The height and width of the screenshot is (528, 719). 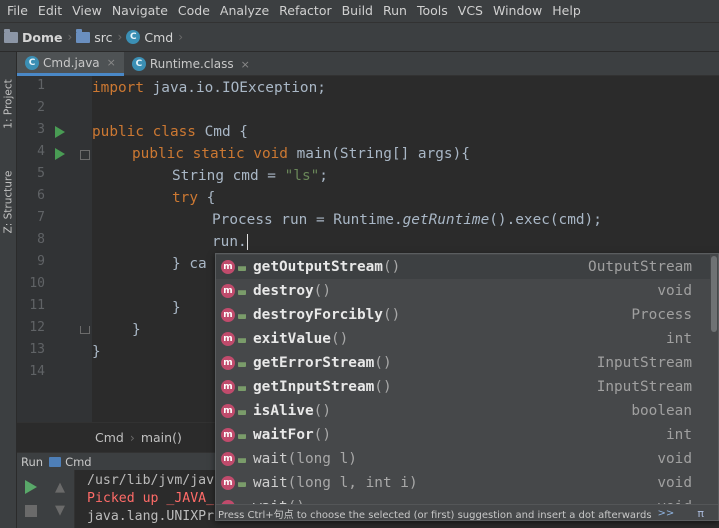 I want to click on suggestion-name: destroy, so click(x=283, y=291).